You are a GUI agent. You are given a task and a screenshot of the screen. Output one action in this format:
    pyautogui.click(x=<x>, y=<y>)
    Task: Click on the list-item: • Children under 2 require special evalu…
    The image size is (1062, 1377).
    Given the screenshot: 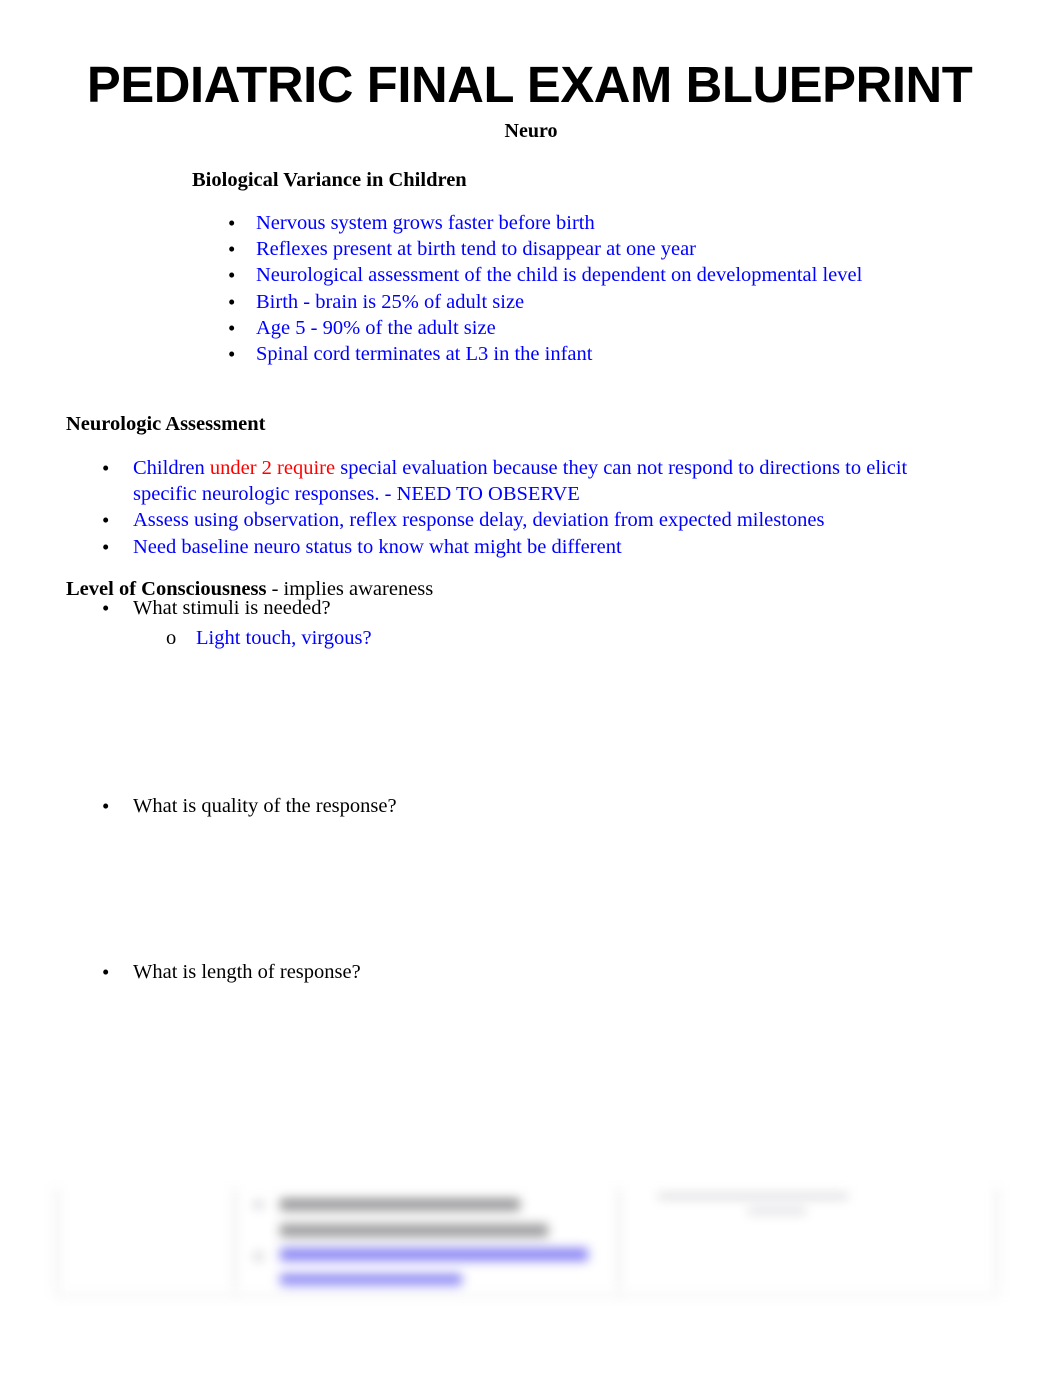 What is the action you would take?
    pyautogui.click(x=522, y=481)
    